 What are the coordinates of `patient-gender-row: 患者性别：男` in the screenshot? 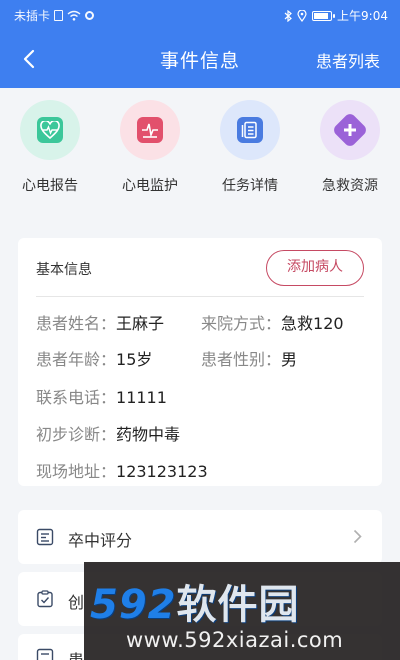 It's located at (249, 358).